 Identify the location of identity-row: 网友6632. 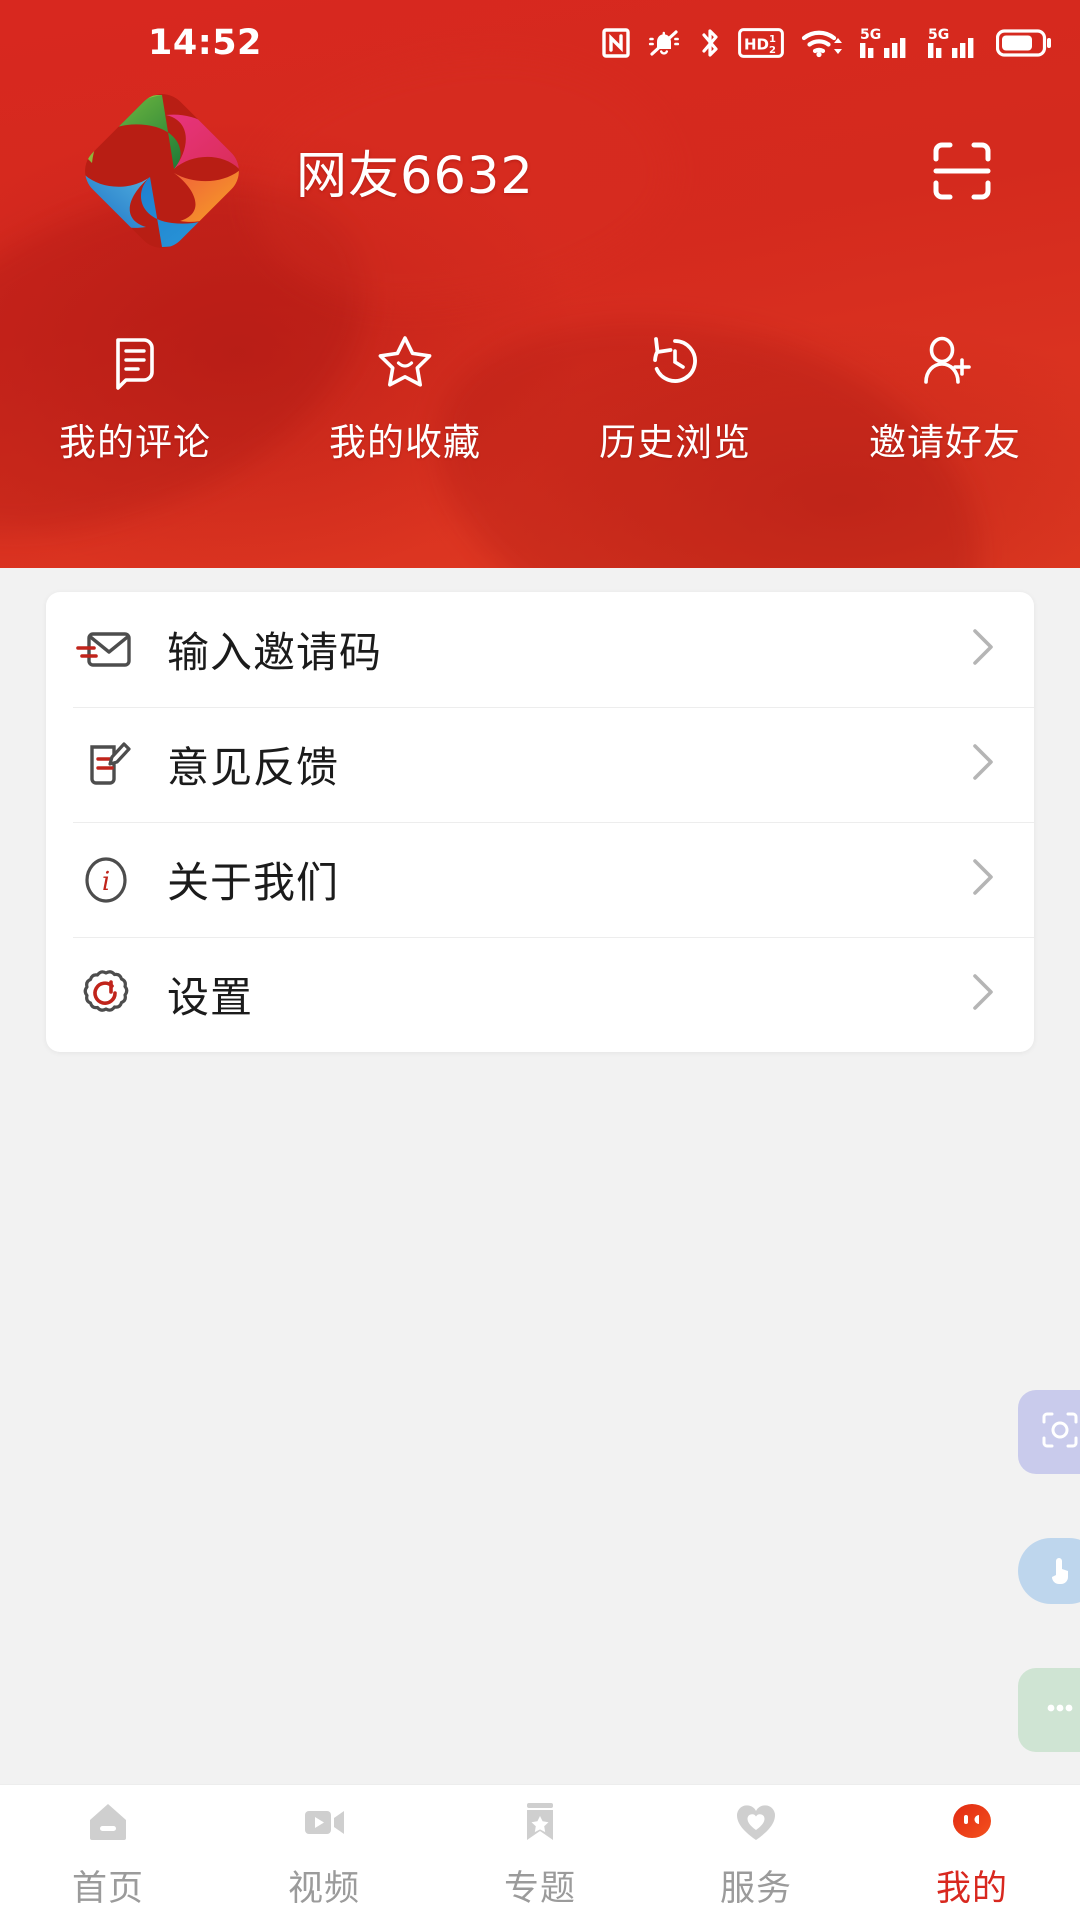
(540, 171).